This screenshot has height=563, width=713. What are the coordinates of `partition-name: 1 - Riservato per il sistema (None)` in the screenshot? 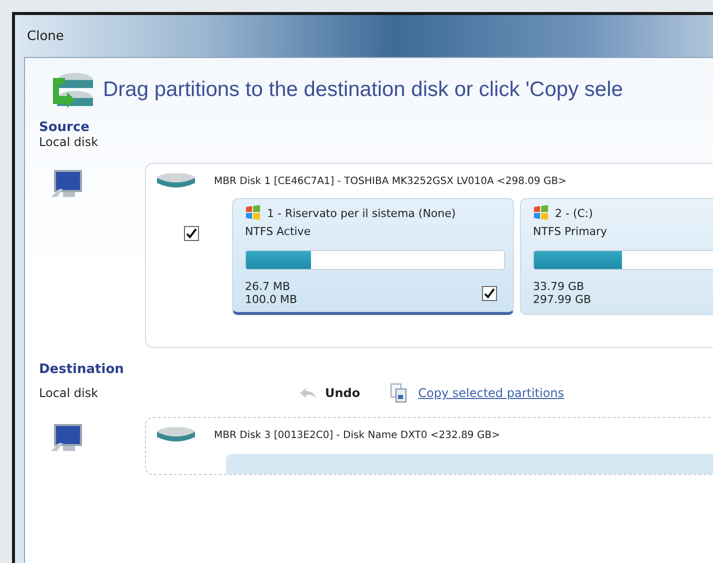 It's located at (361, 213).